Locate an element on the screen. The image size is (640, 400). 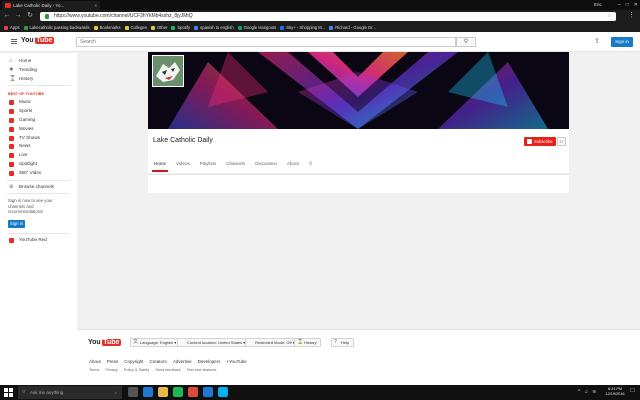
sidebar-item-browse-channels: ⊕ Browse channels is located at coordinates (38, 187).